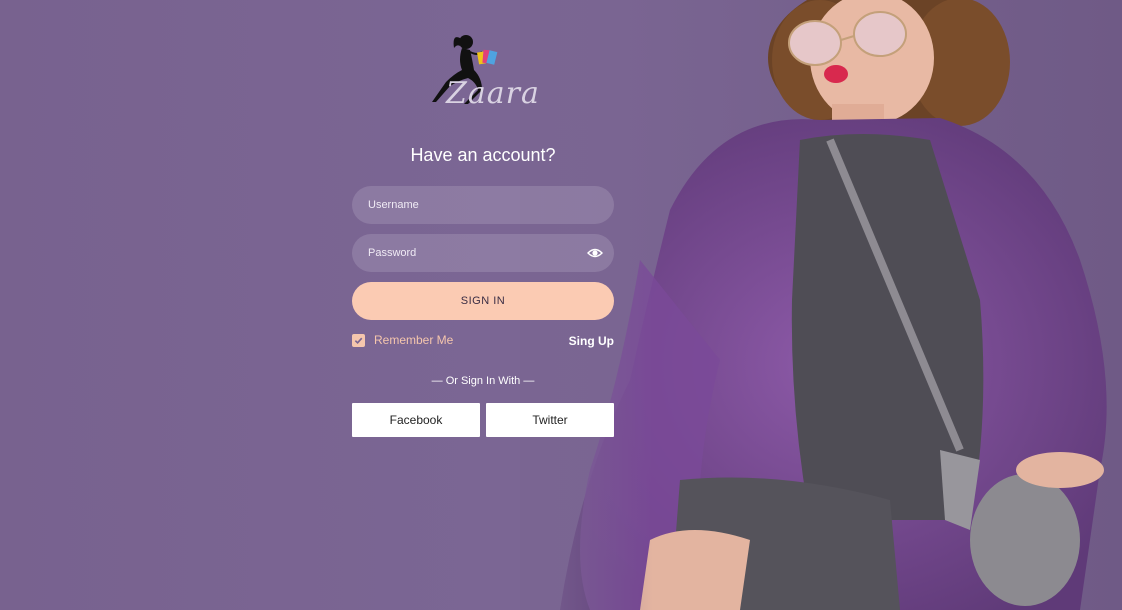 This screenshot has height=610, width=1122. What do you see at coordinates (483, 155) in the screenshot?
I see `login-heading: Have an account?` at bounding box center [483, 155].